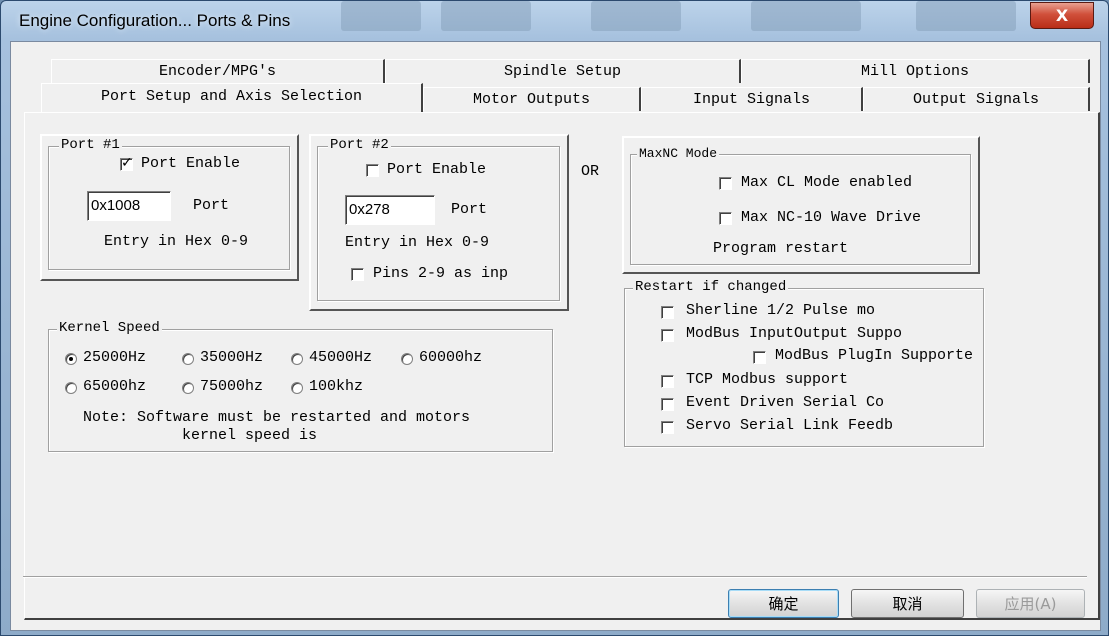 This screenshot has height=636, width=1109. I want to click on window-title: Engine Configuration... Ports & Pins, so click(155, 20).